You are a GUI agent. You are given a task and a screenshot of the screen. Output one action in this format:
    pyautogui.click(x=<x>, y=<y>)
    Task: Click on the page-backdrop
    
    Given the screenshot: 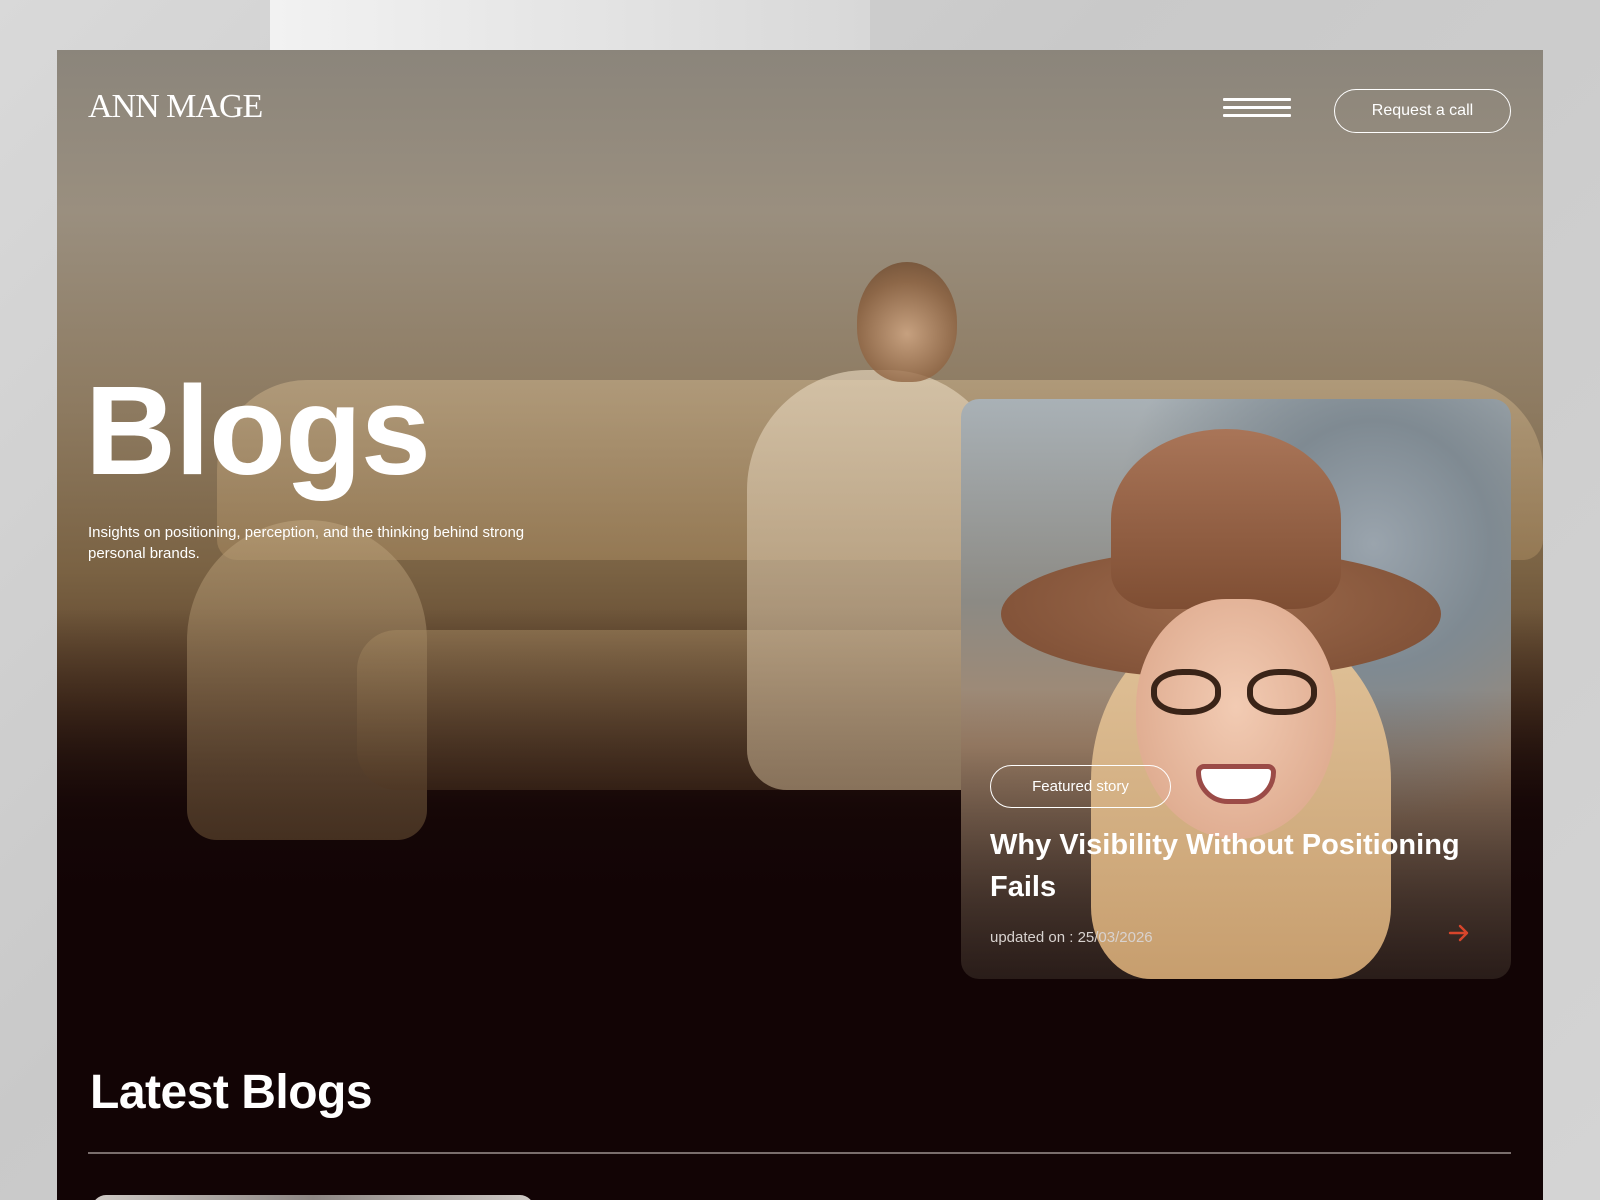 What is the action you would take?
    pyautogui.click(x=570, y=25)
    